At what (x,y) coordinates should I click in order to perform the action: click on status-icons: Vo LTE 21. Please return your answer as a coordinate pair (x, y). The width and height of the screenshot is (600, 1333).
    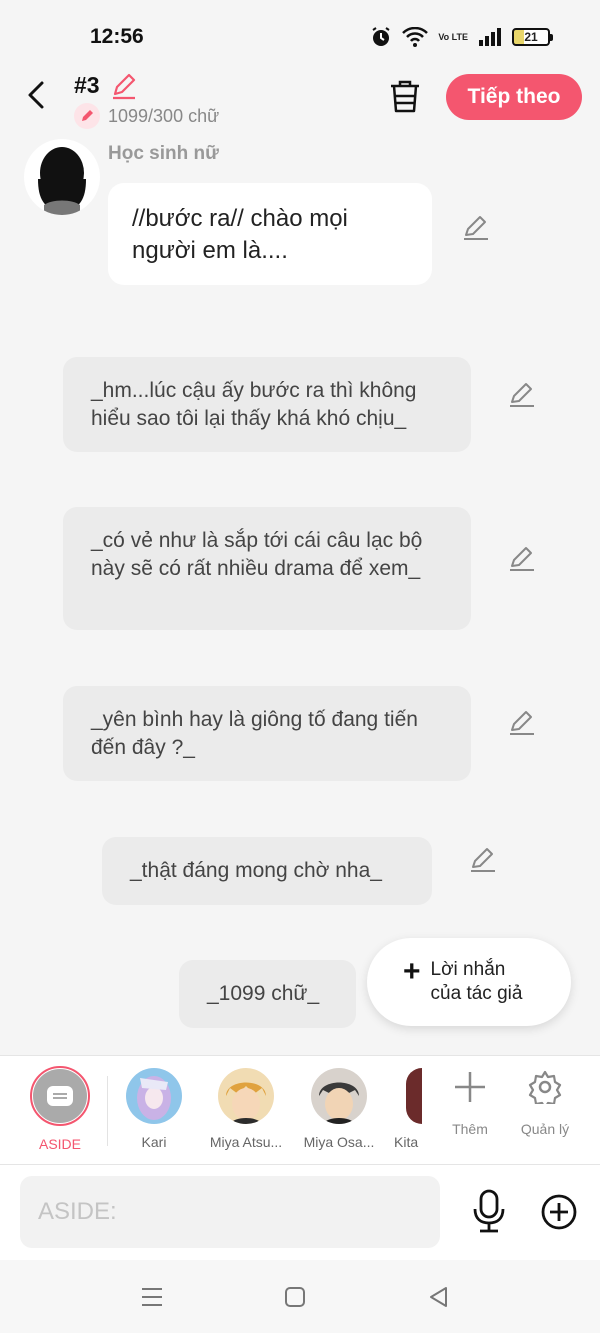
    Looking at the image, I should click on (461, 37).